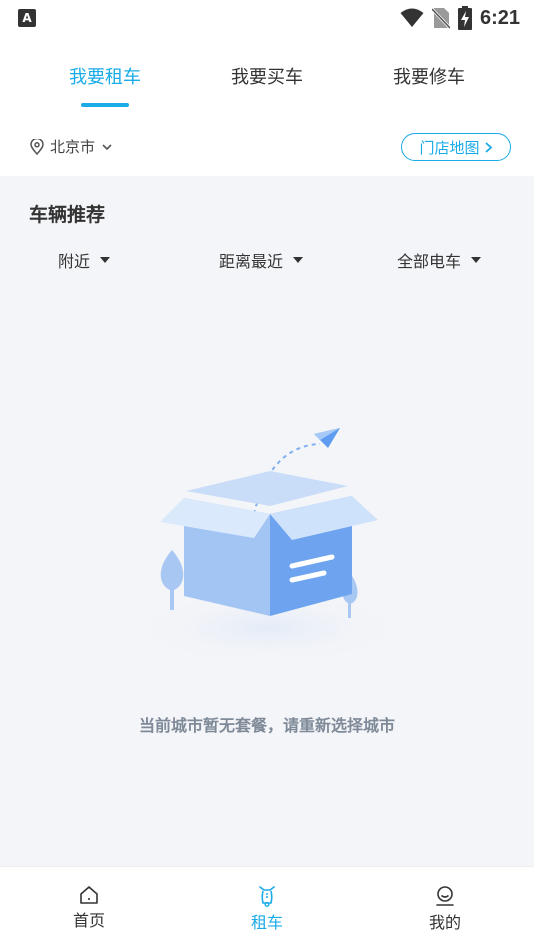 The width and height of the screenshot is (534, 949). I want to click on nav-home: 首页, so click(89, 908).